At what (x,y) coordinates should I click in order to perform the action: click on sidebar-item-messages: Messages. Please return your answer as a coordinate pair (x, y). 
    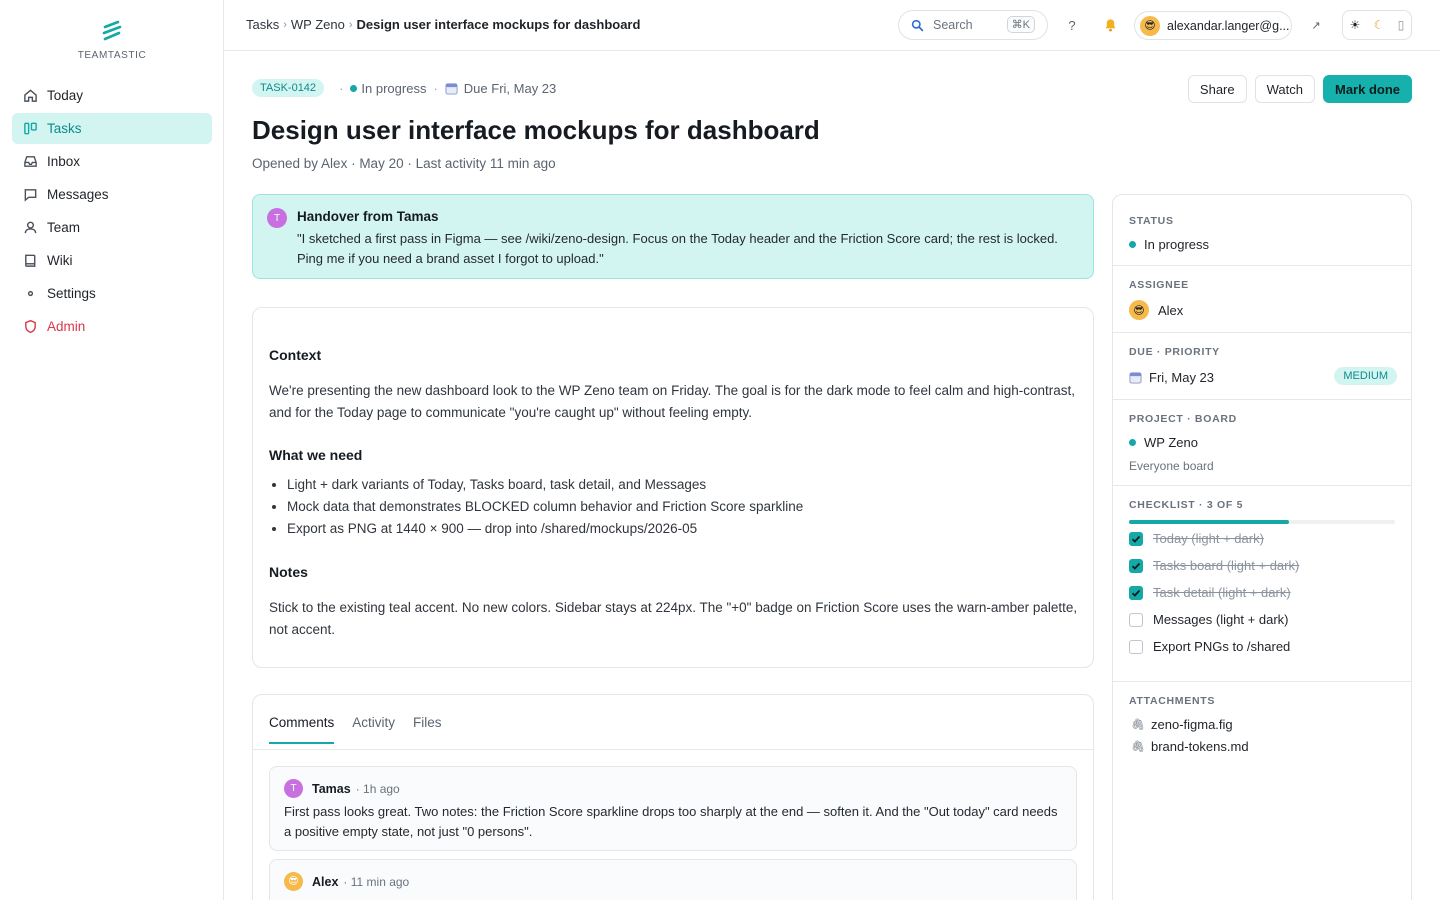
    Looking at the image, I should click on (112, 194).